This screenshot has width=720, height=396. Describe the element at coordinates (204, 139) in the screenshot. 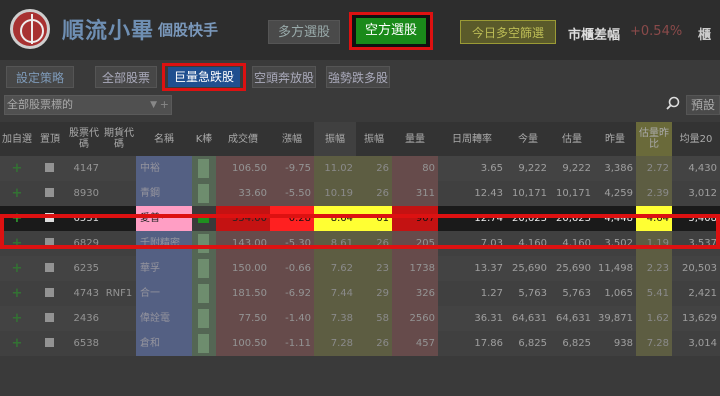

I see `column-header: K棒` at that location.